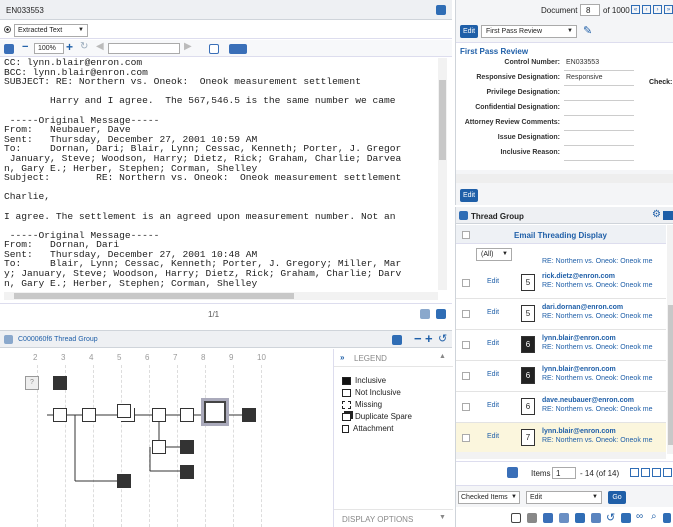  Describe the element at coordinates (512, 472) in the screenshot. I see `export-icon` at that location.